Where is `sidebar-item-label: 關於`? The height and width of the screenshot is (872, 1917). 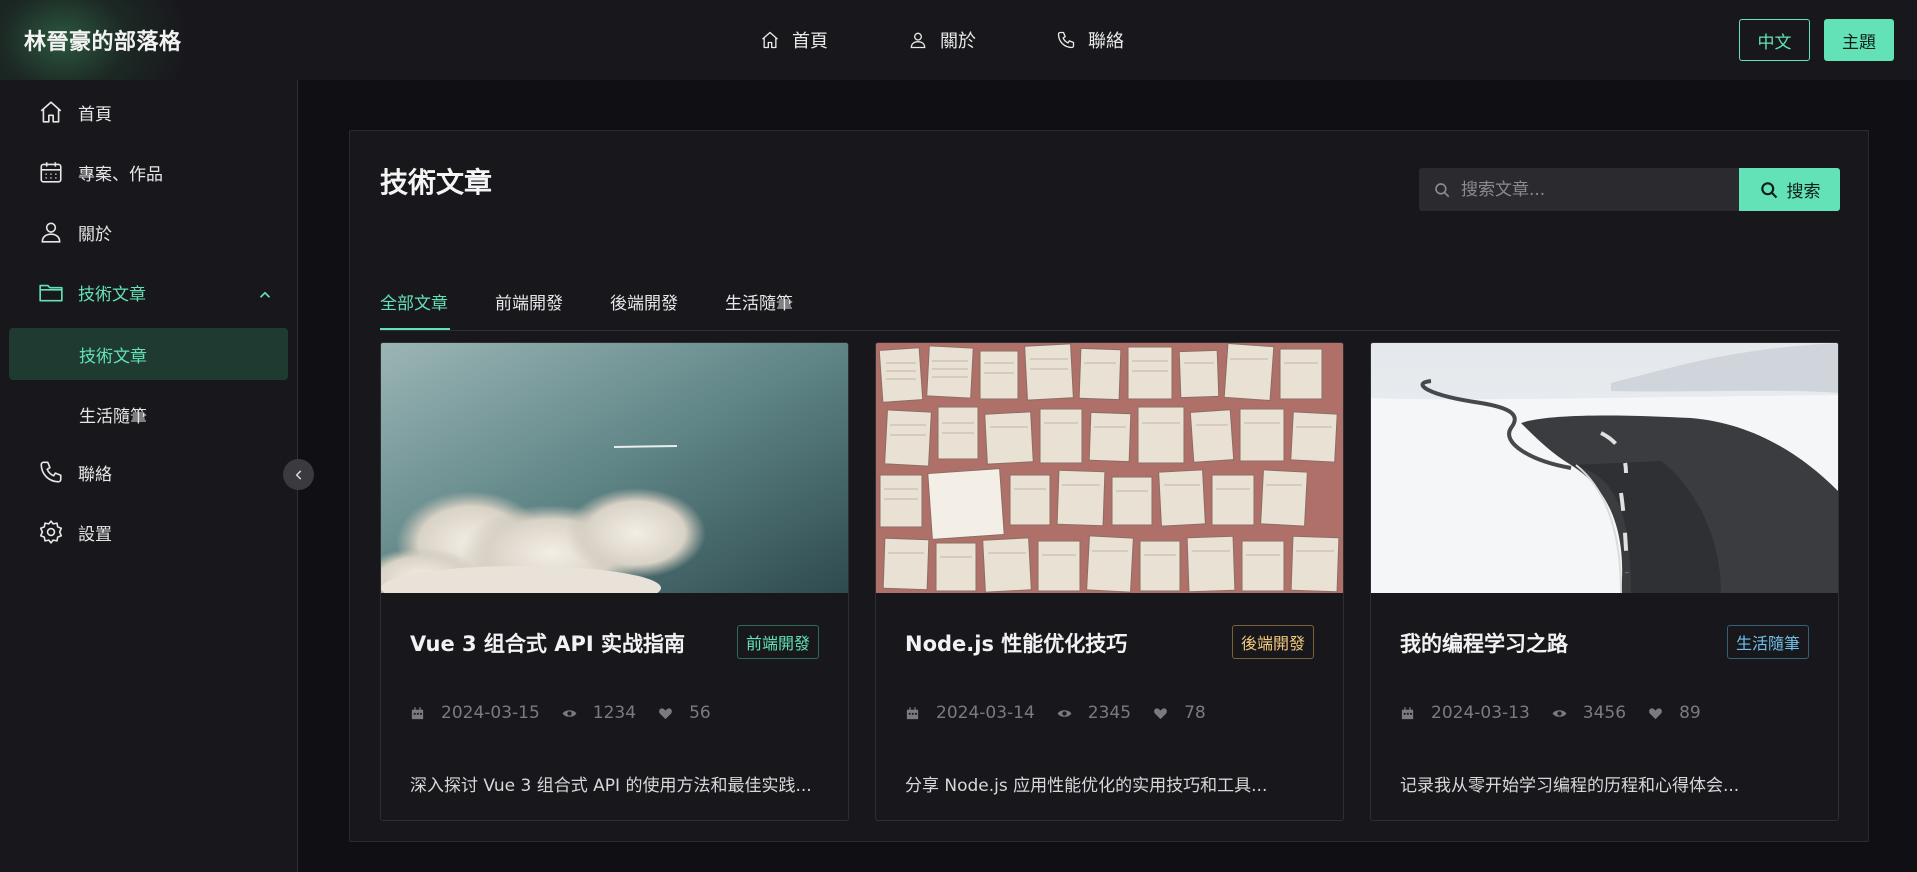
sidebar-item-label: 關於 is located at coordinates (95, 234).